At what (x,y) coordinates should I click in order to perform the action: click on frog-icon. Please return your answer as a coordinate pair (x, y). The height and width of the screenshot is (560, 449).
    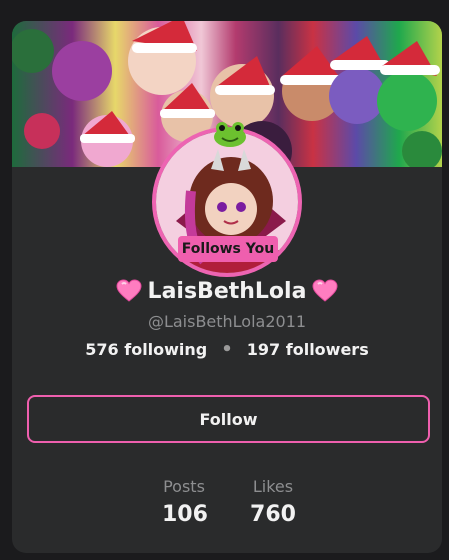
    Looking at the image, I should click on (230, 134).